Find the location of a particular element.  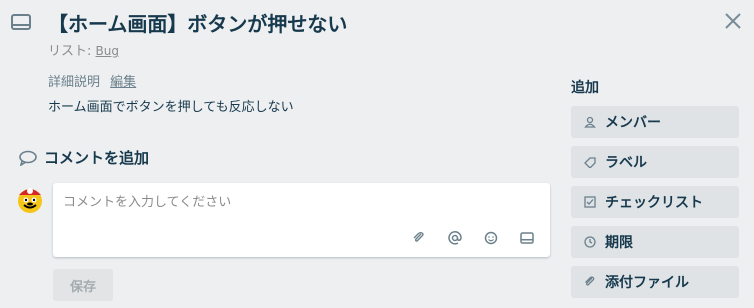

comment-heading-label: コメントを追加 is located at coordinates (97, 158).